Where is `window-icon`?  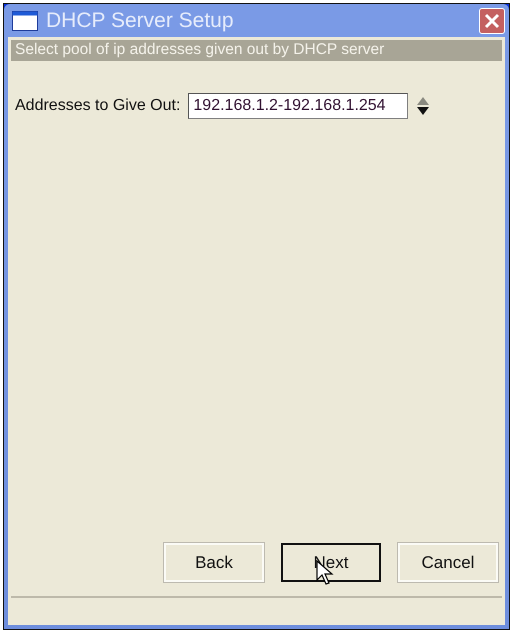
window-icon is located at coordinates (25, 20).